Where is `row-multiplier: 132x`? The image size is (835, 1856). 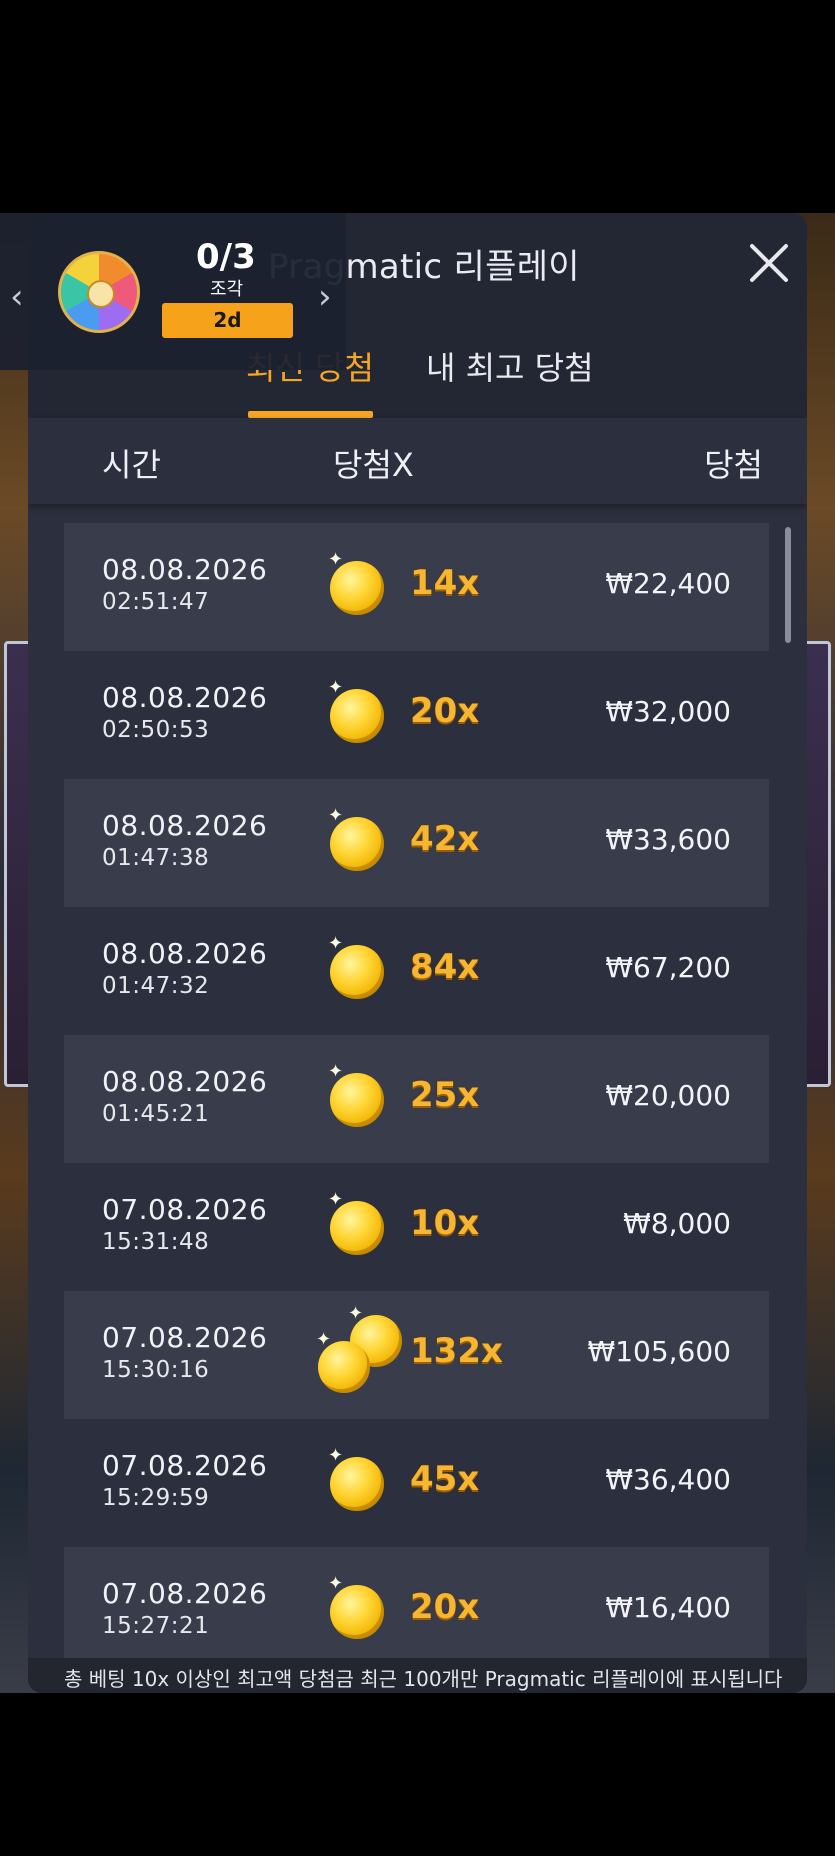 row-multiplier: 132x is located at coordinates (456, 1351).